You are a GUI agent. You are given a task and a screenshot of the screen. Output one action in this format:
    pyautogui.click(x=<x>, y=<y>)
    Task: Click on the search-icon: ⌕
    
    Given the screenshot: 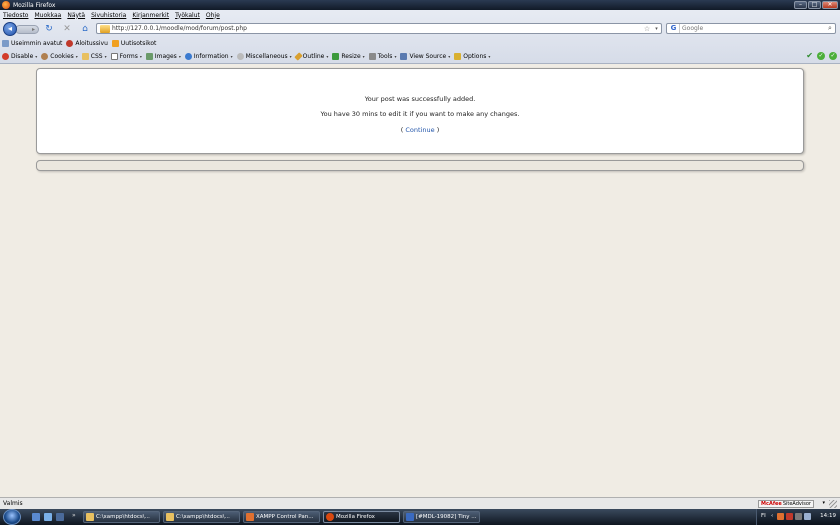 What is the action you would take?
    pyautogui.click(x=830, y=28)
    